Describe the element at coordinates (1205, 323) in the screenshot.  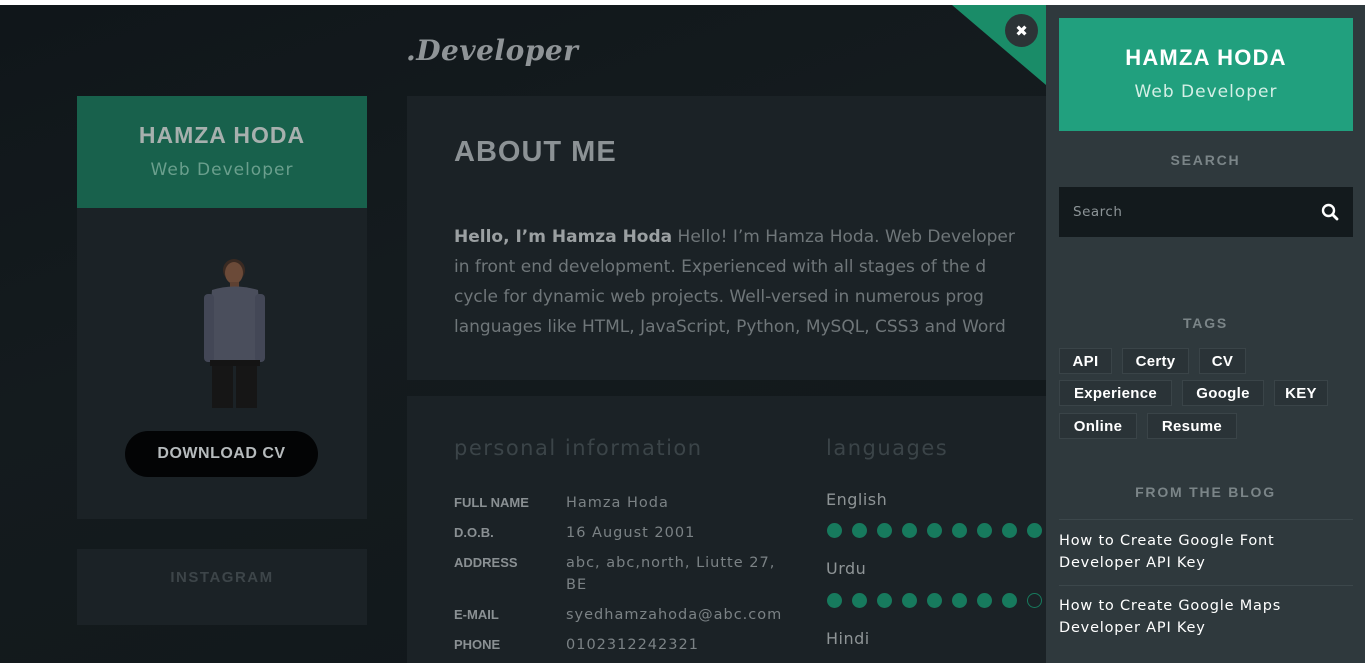
I see `tags-title: TAGS` at that location.